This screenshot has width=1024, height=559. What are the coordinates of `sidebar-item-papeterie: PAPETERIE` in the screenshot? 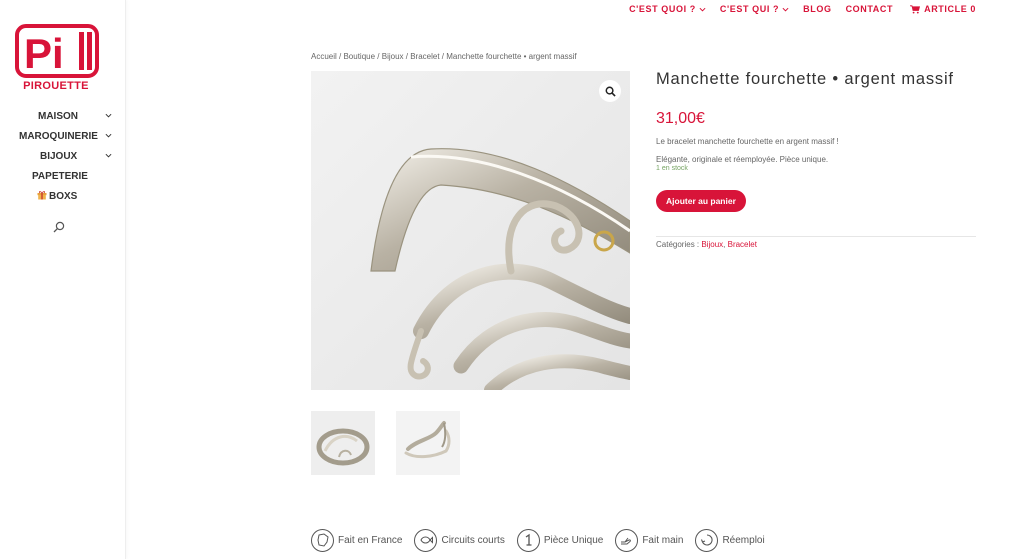 It's located at (62, 180).